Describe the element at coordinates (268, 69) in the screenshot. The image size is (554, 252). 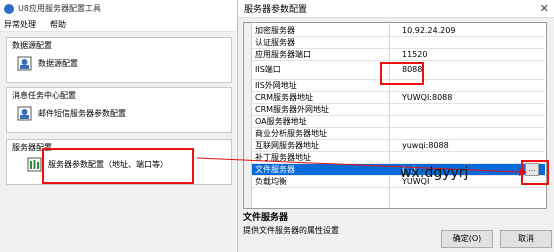
I see `property-name: IIS端口` at that location.